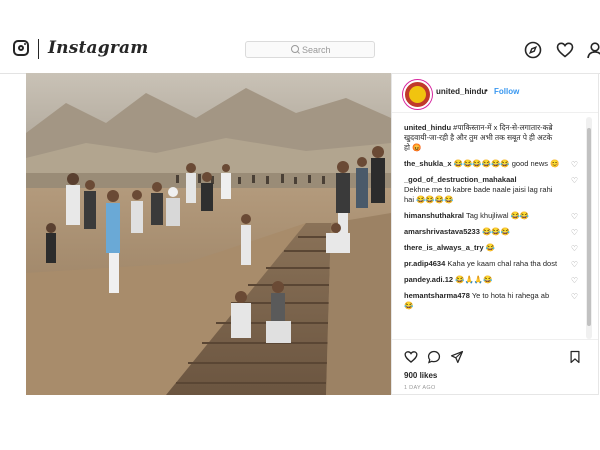  I want to click on post-username: united_hindu, so click(461, 91).